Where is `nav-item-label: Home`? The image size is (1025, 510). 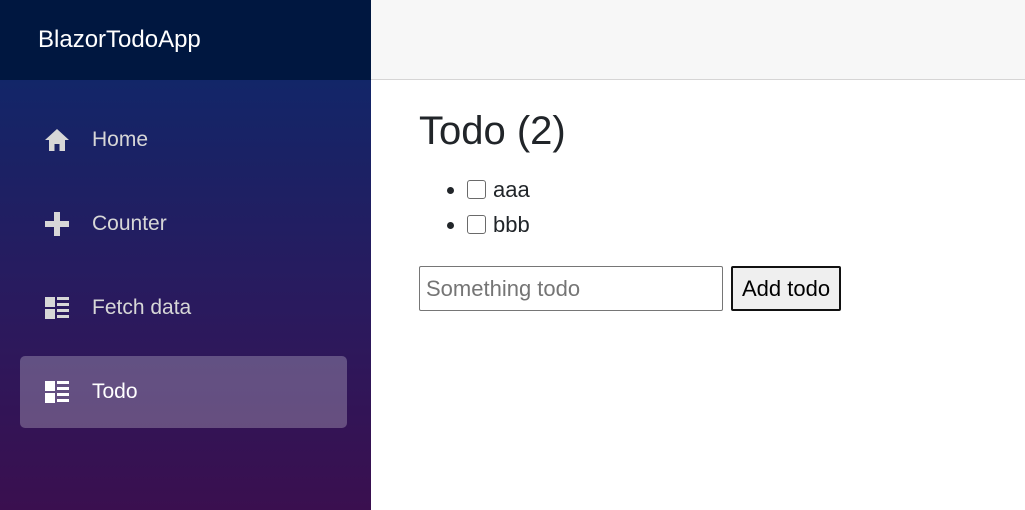
nav-item-label: Home is located at coordinates (120, 139).